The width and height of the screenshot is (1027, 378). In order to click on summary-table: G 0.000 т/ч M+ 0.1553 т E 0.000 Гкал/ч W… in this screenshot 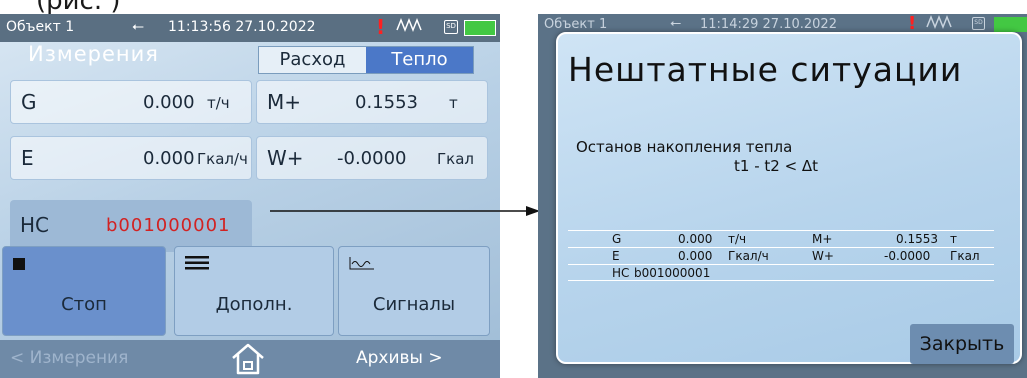, I will do `click(781, 255)`.